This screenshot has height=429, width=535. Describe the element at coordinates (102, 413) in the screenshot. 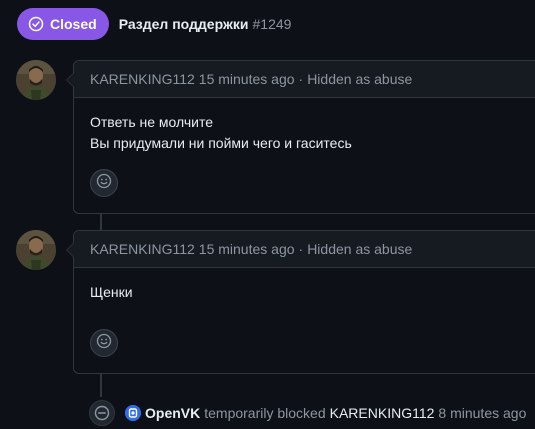

I see `blocked-icon` at that location.